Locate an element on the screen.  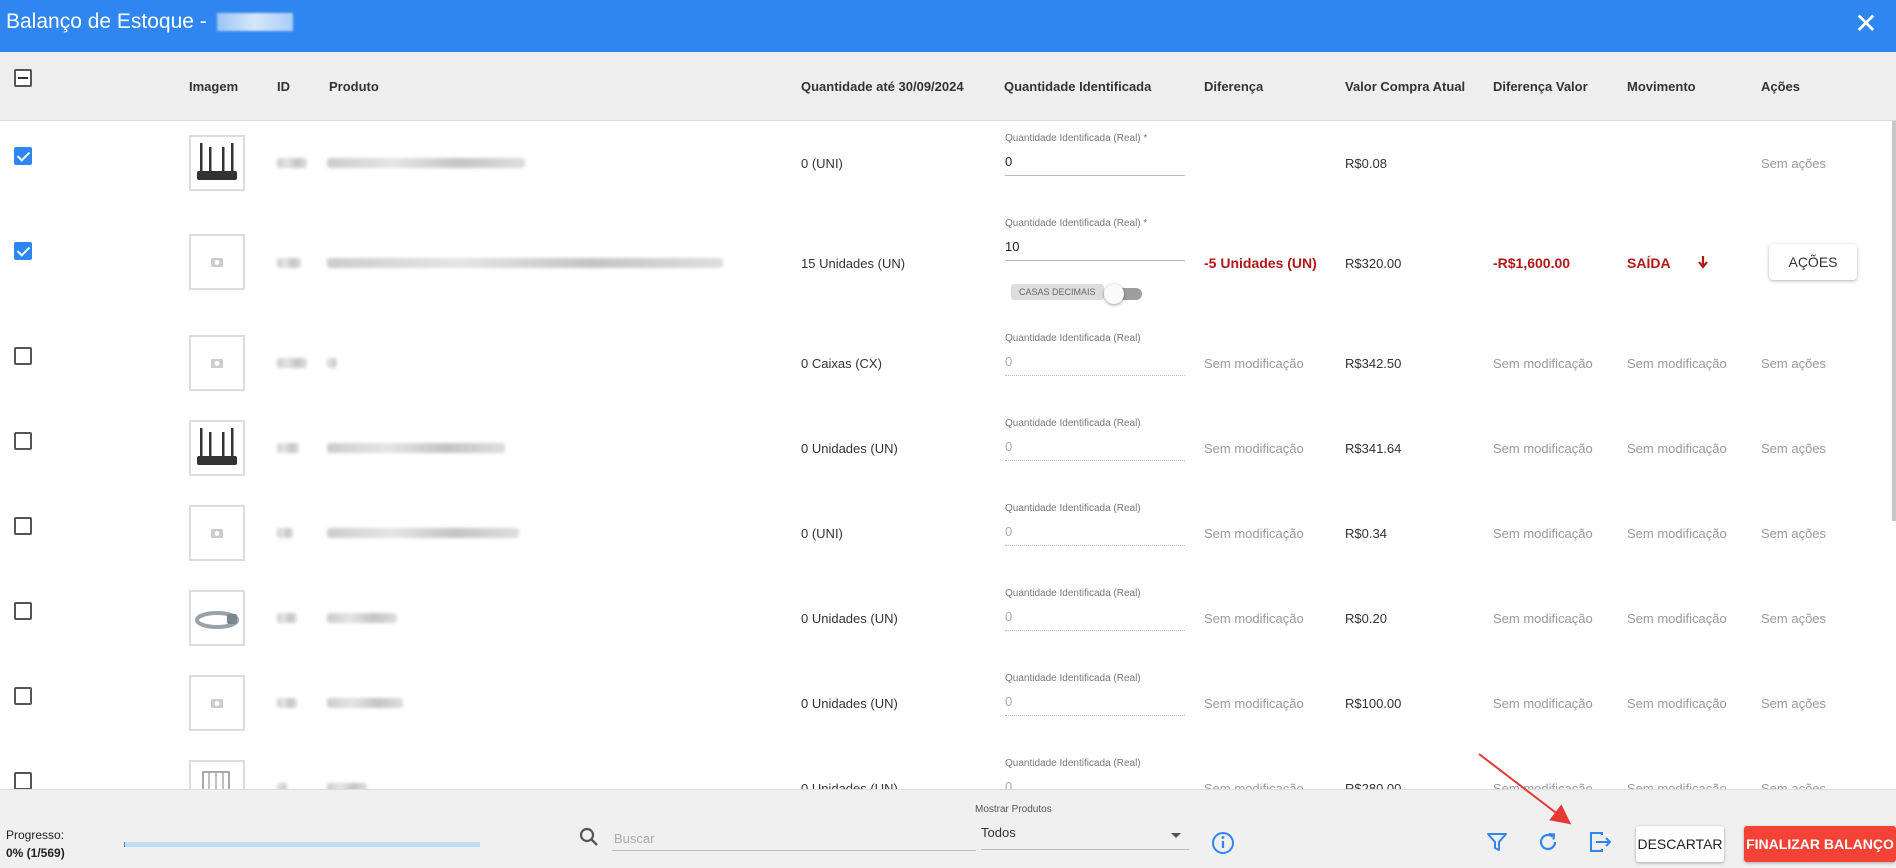
acoes-button: AÇÕES is located at coordinates (1813, 262).